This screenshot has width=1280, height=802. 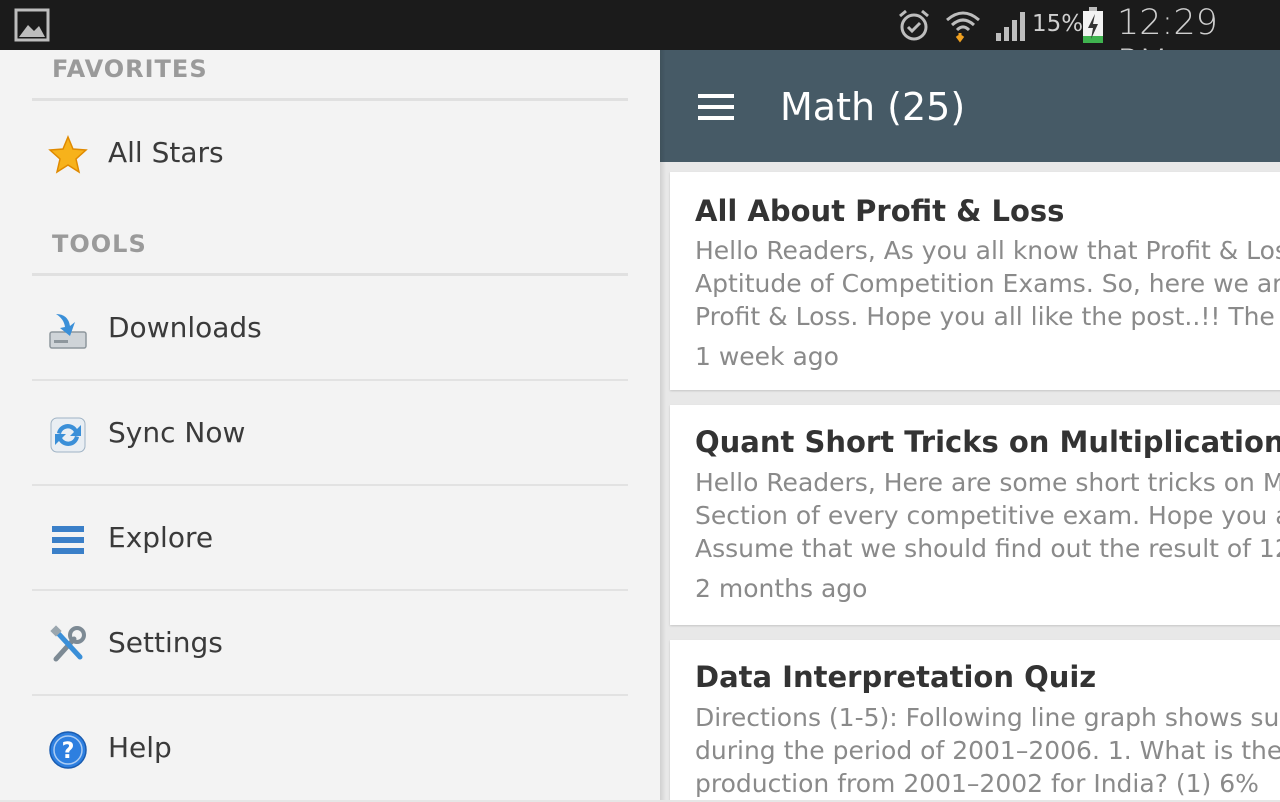 What do you see at coordinates (767, 356) in the screenshot?
I see `post-timestamp: 1 week ago` at bounding box center [767, 356].